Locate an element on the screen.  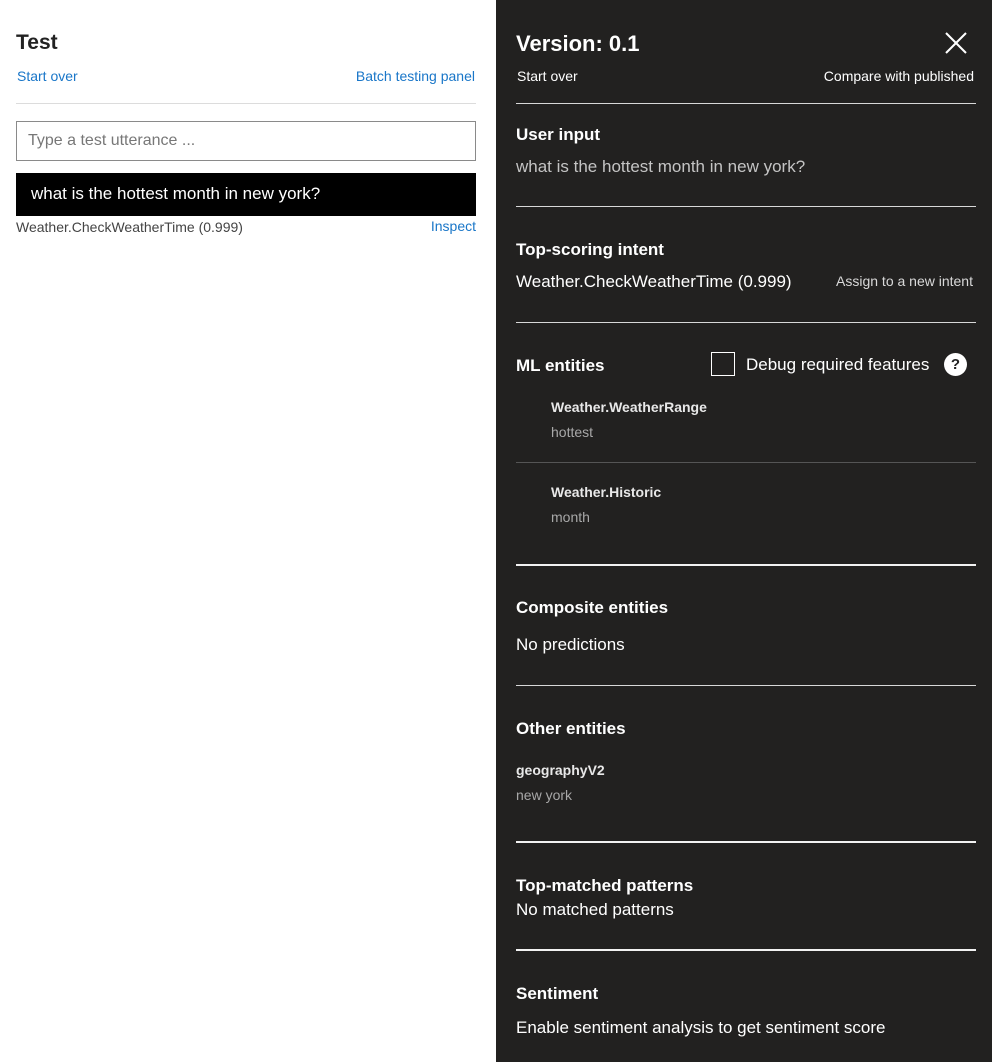
help-icon: ? is located at coordinates (955, 364).